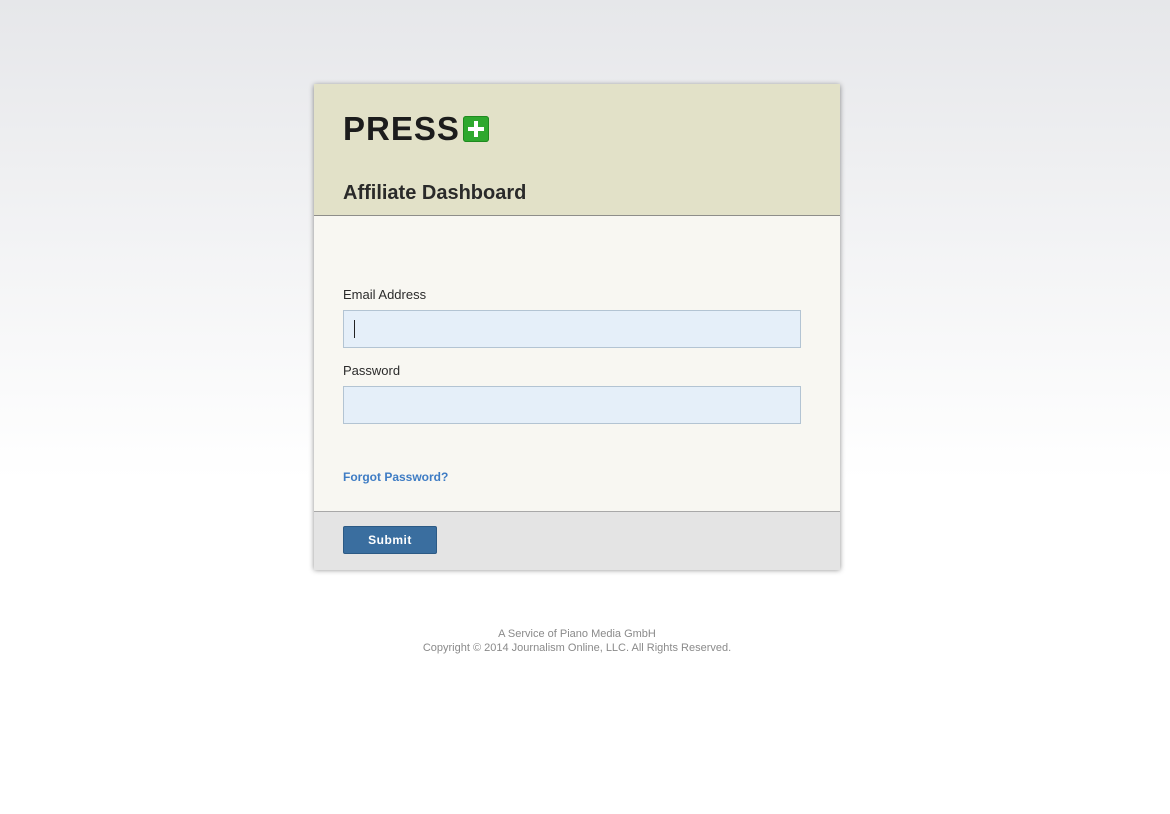  I want to click on email-field, so click(572, 329).